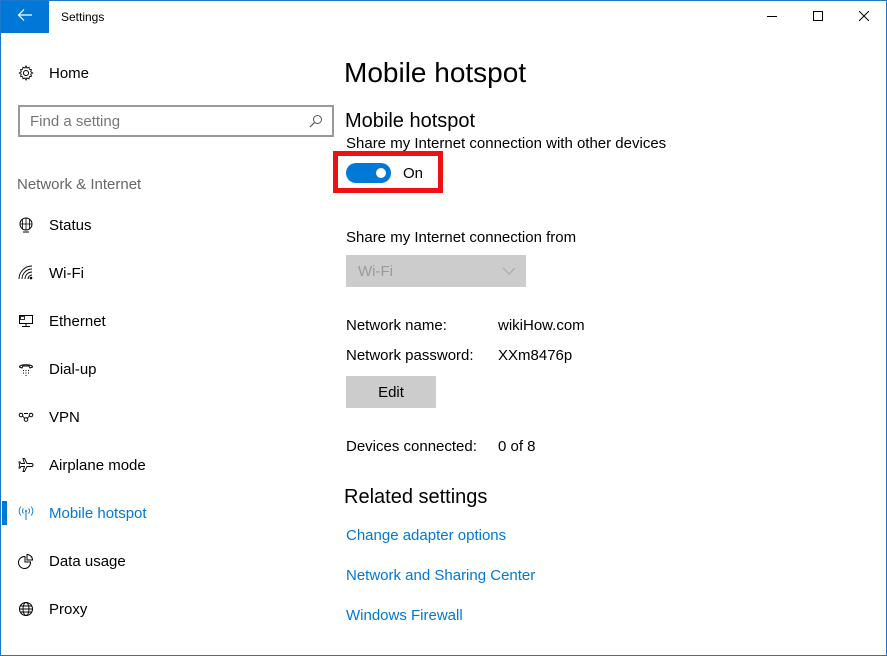 This screenshot has height=656, width=887. I want to click on close-button, so click(864, 17).